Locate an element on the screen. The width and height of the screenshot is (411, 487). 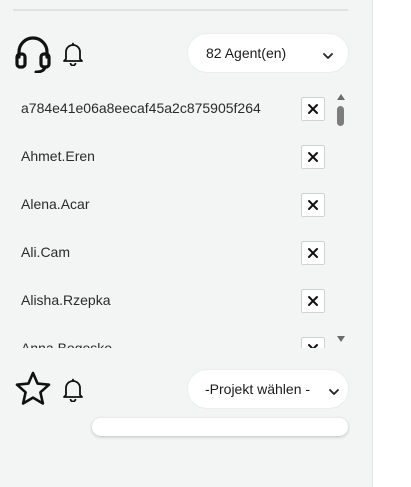
agent-name: a784e41e06a8eecaf45a2c875905f264 is located at coordinates (141, 108).